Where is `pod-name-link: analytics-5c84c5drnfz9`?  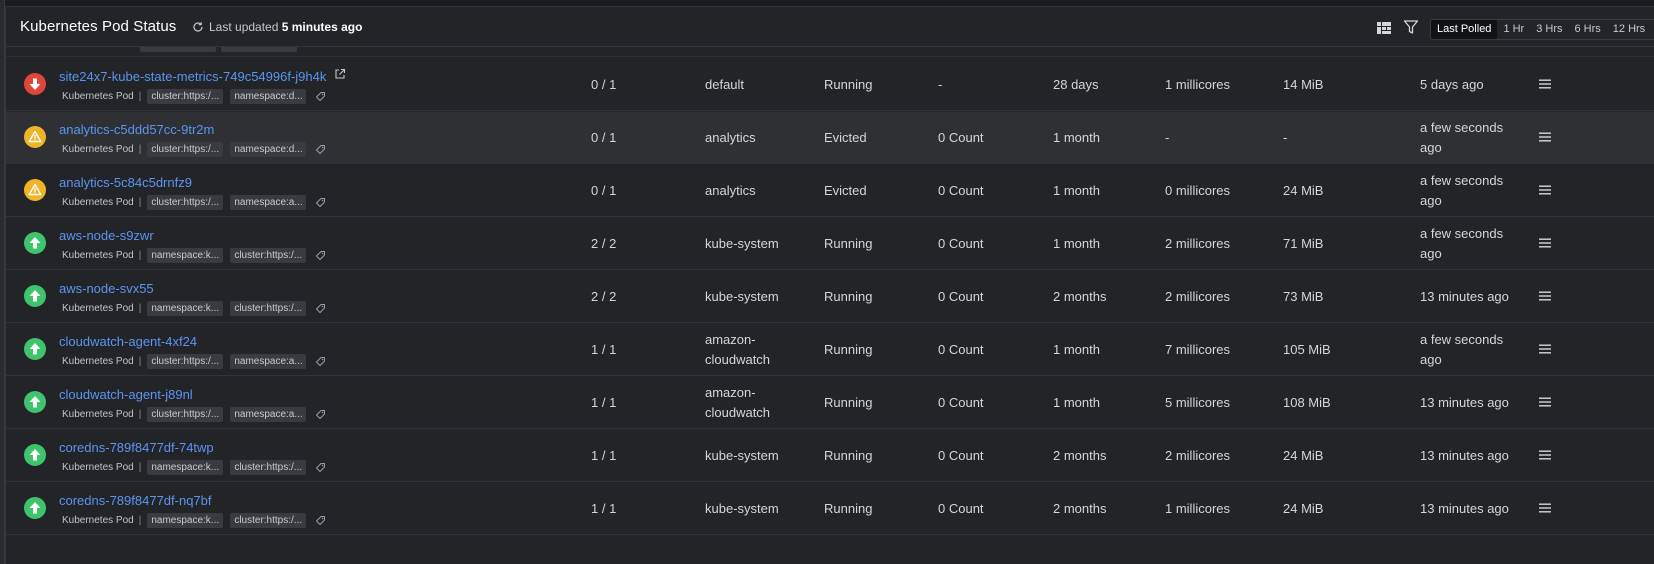
pod-name-link: analytics-5c84c5drnfz9 is located at coordinates (125, 182).